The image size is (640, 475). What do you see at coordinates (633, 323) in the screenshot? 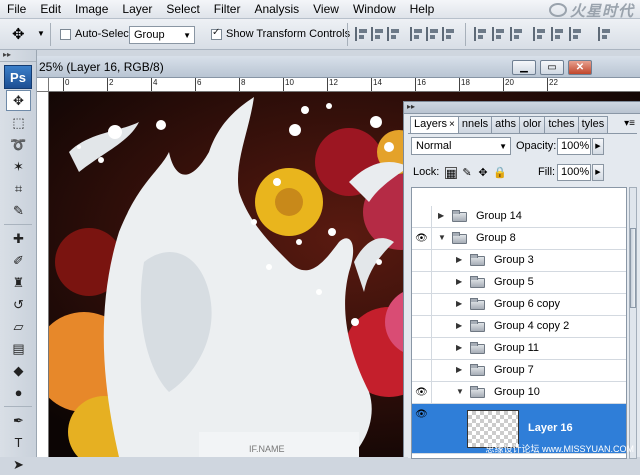
I see `layers-scrollbar` at bounding box center [633, 323].